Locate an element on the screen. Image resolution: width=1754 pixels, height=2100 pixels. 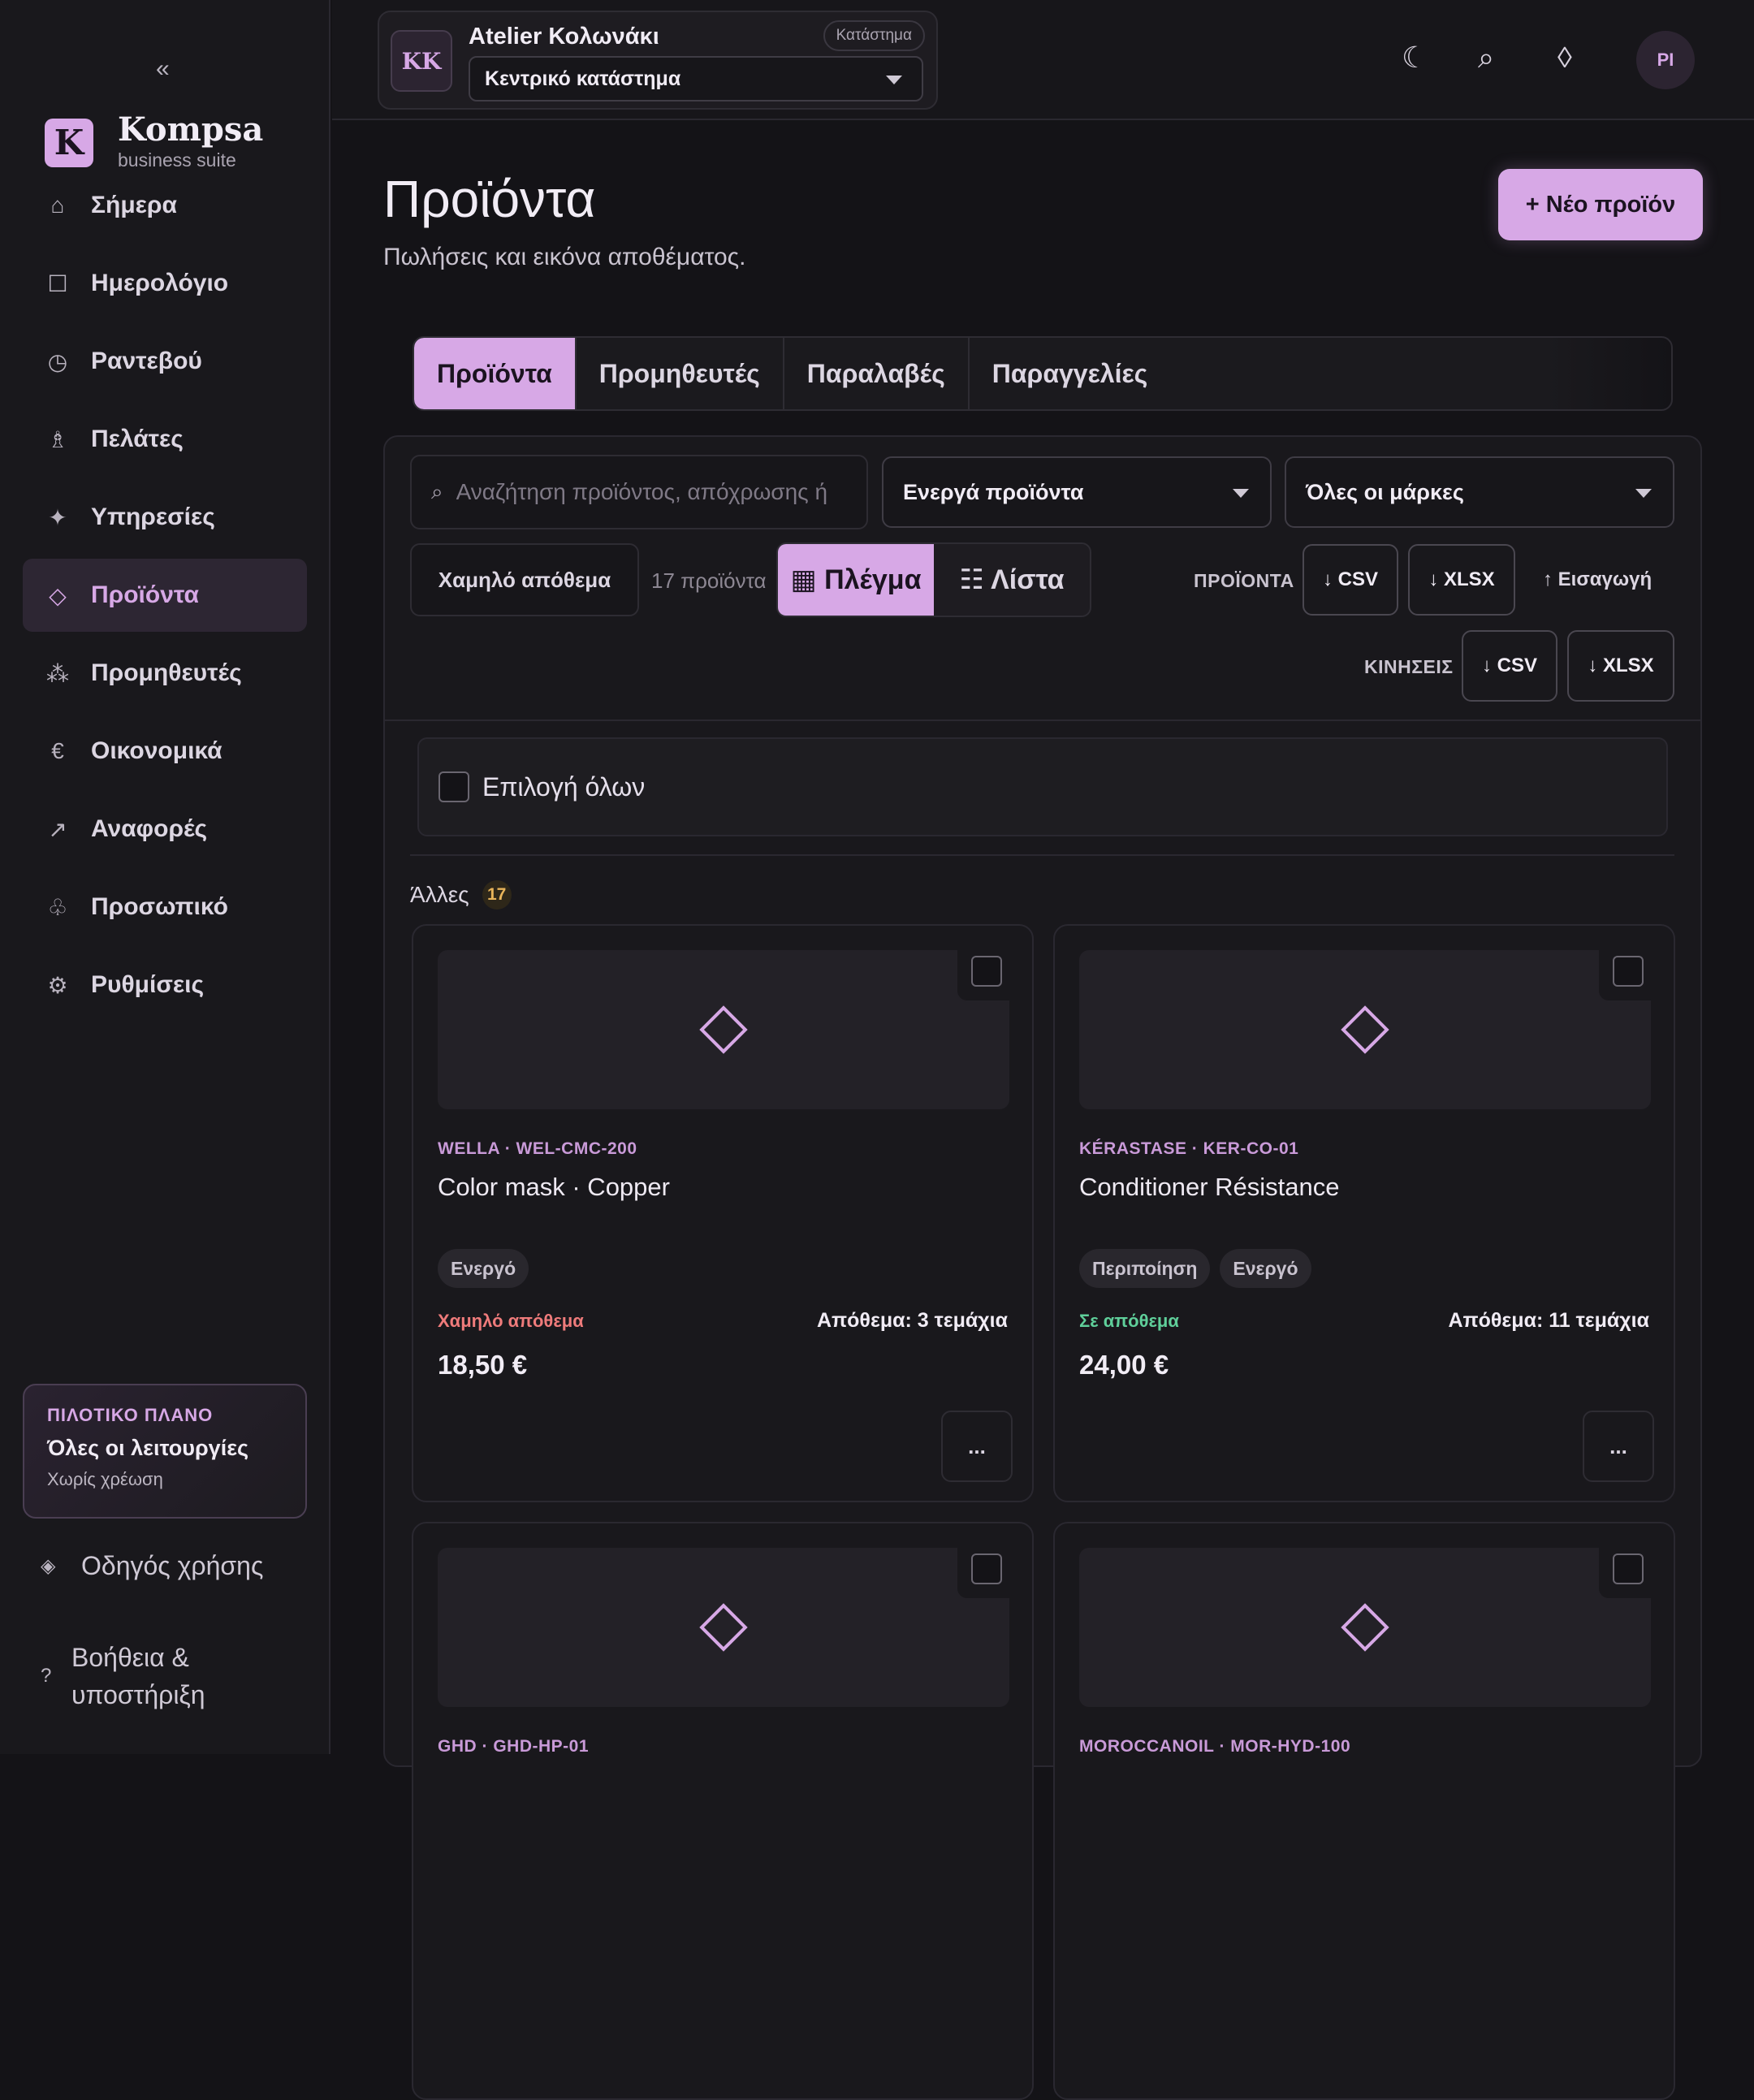
diamond-icon is located at coordinates (1365, 1628).